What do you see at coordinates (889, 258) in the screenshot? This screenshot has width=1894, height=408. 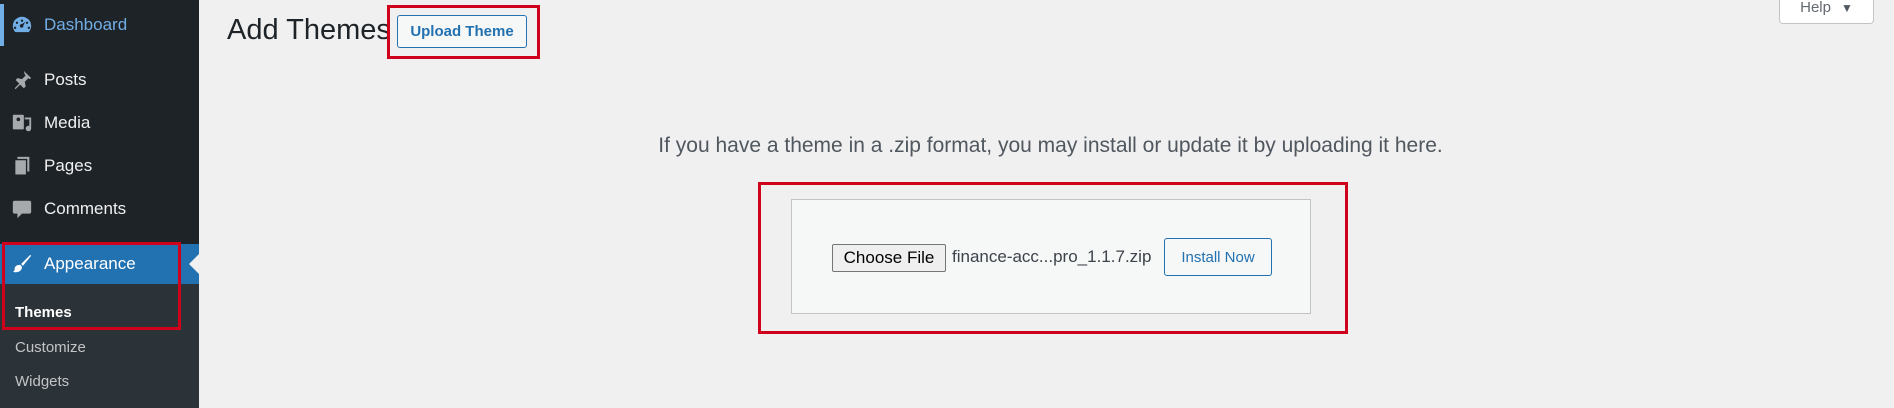 I see `choose-file-button: Choose File` at bounding box center [889, 258].